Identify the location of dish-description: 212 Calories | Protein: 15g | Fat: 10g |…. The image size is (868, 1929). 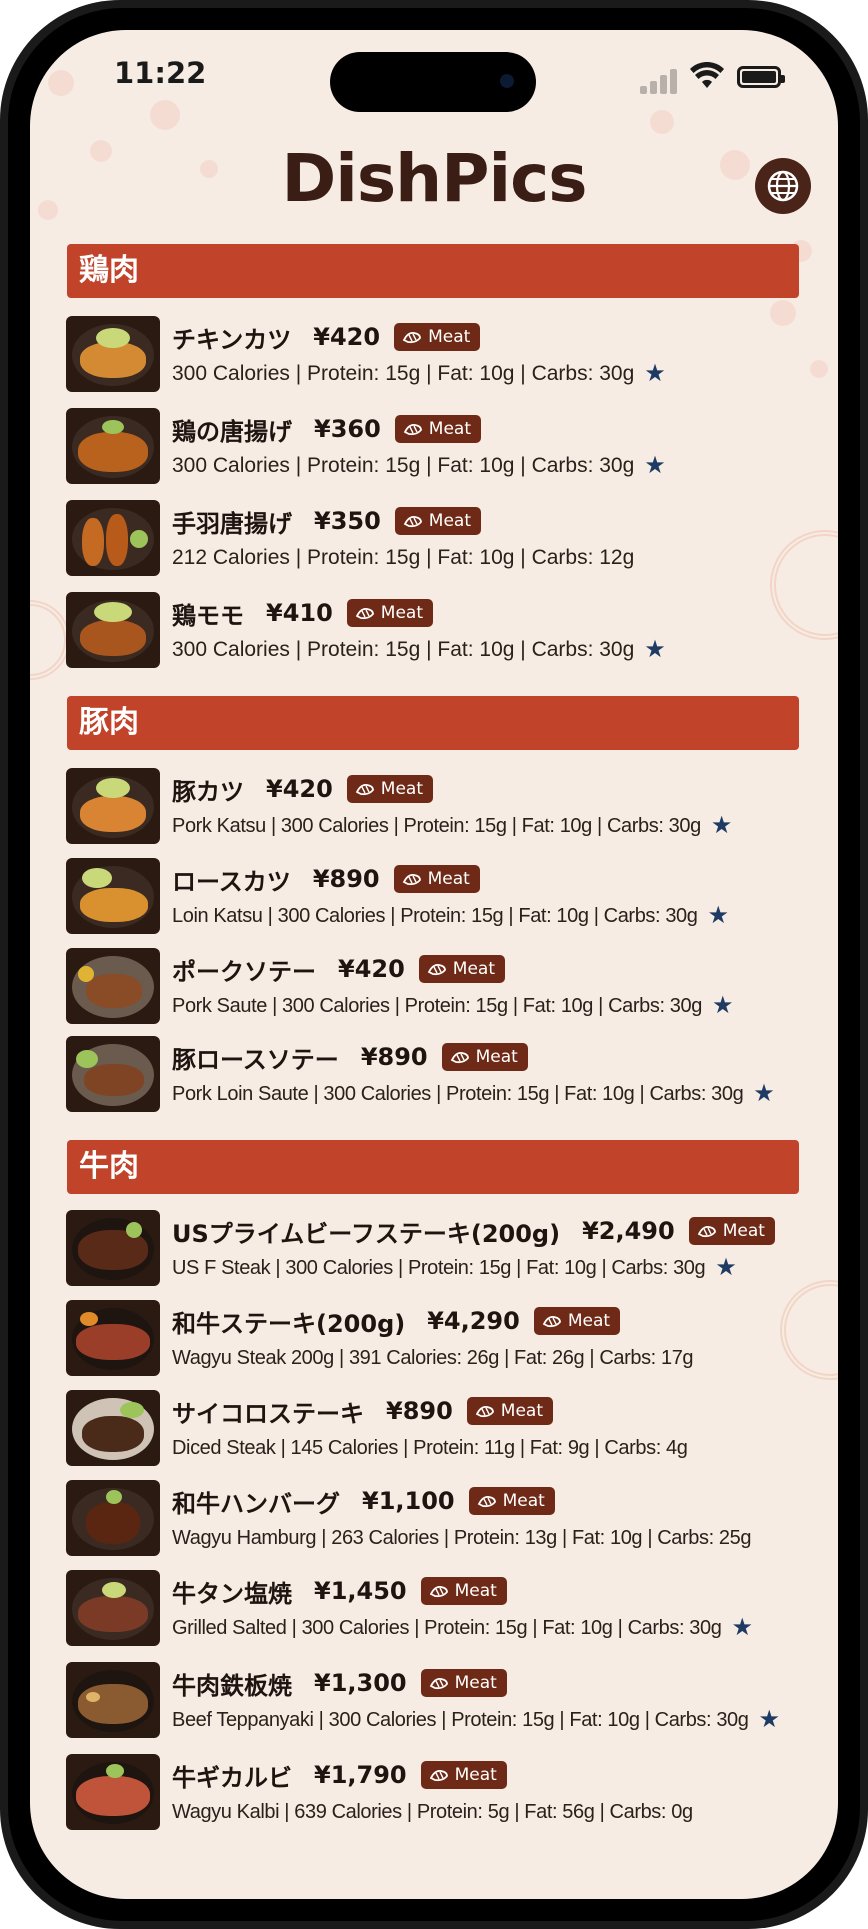
(403, 557).